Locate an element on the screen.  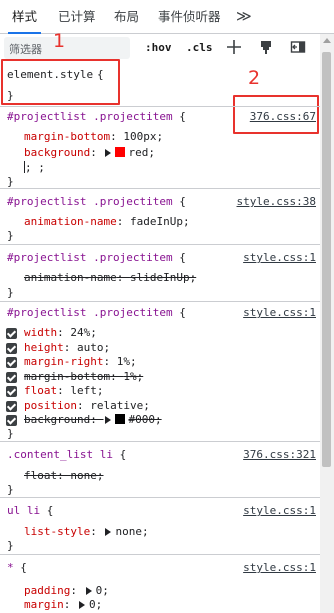
tab-event-listeners: 事件侦听器 is located at coordinates (189, 16).